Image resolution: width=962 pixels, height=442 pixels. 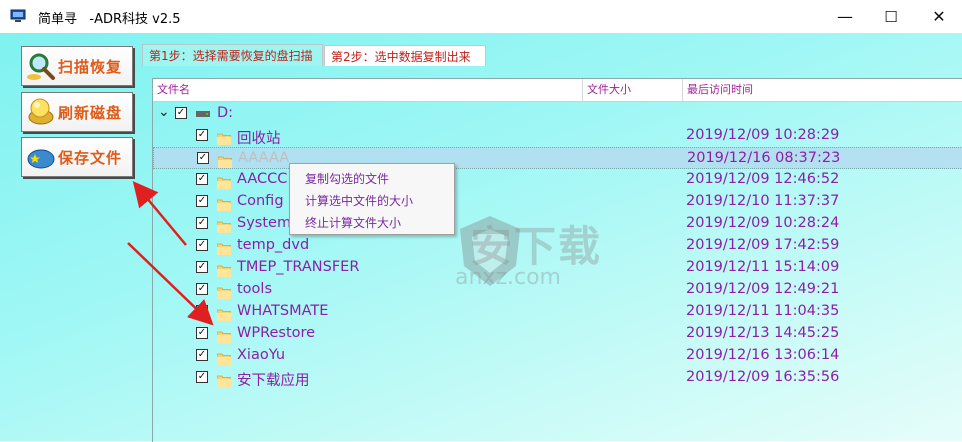 I want to click on table-row: ✓ XiaoYu 2019/12/16 13:06:14, so click(x=557, y=356).